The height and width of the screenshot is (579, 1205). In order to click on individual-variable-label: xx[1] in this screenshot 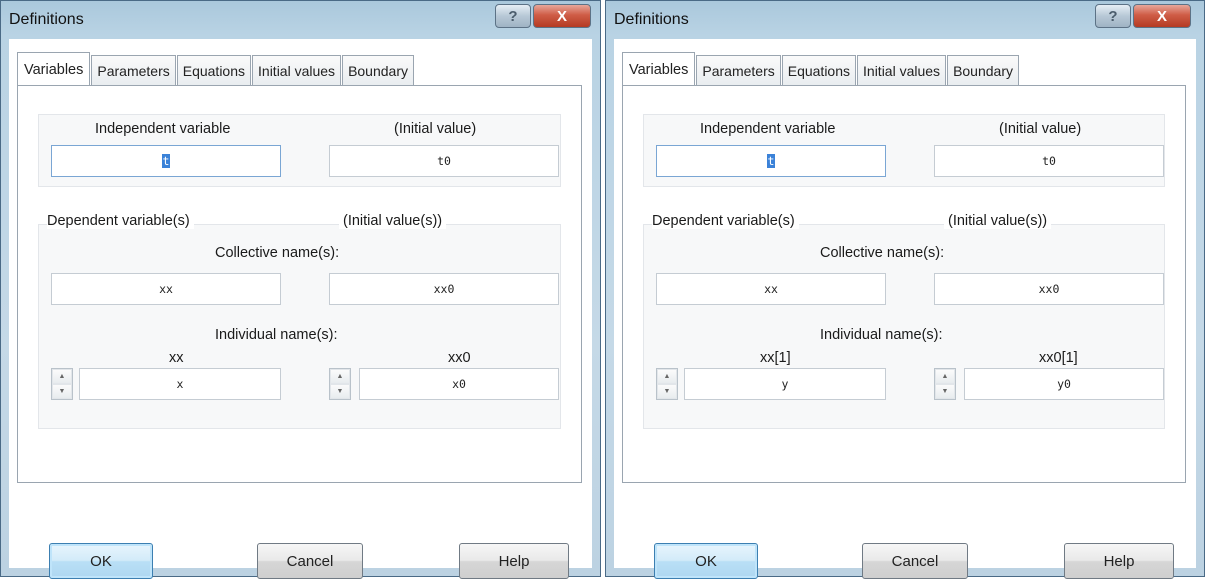, I will do `click(775, 358)`.